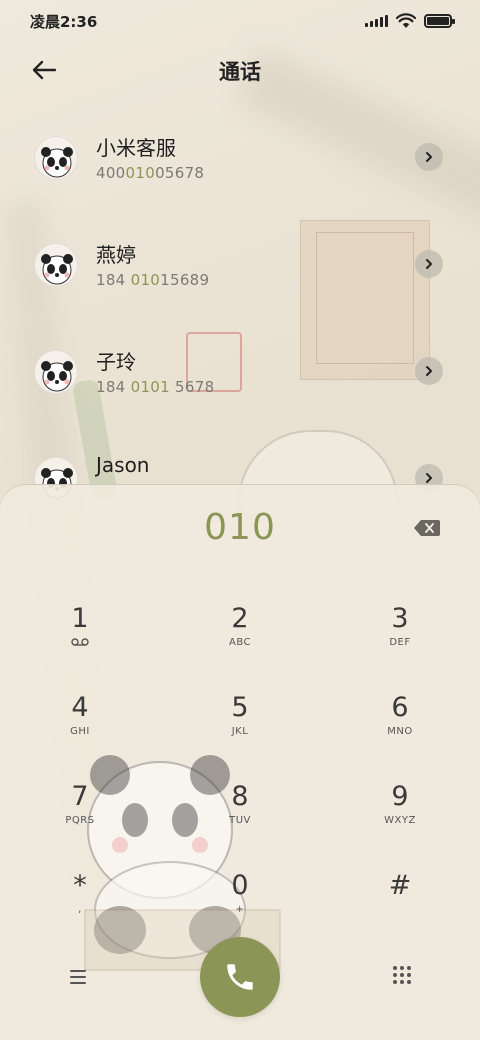  Describe the element at coordinates (80, 820) in the screenshot. I see `key-letters: PQRS` at that location.